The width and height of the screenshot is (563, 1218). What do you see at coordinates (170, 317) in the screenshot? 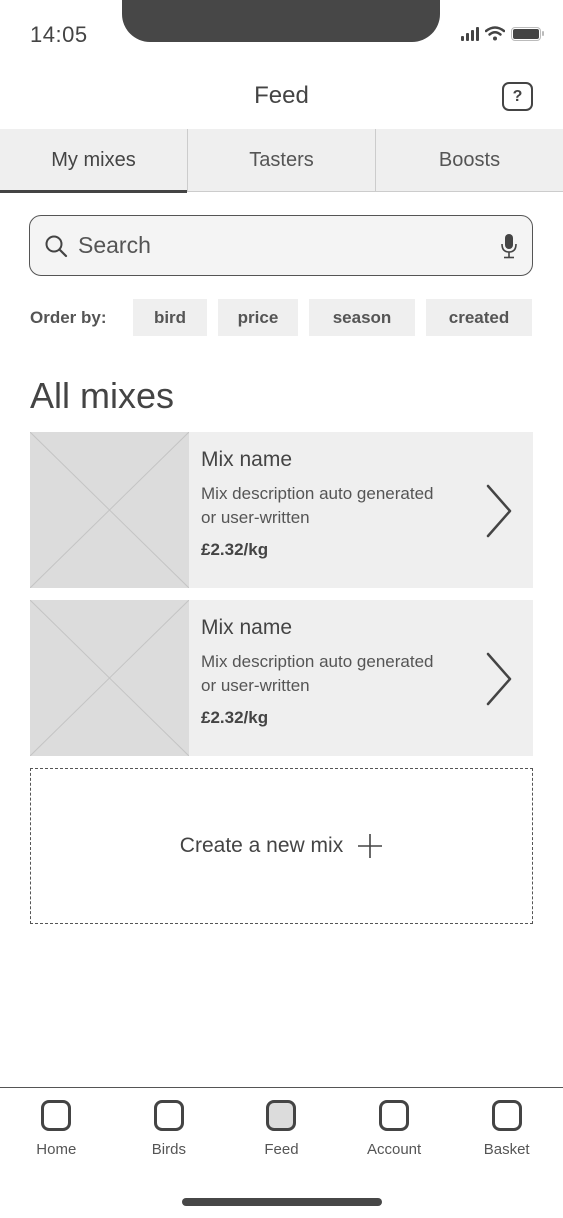
I see `order-chip-bird: bird` at bounding box center [170, 317].